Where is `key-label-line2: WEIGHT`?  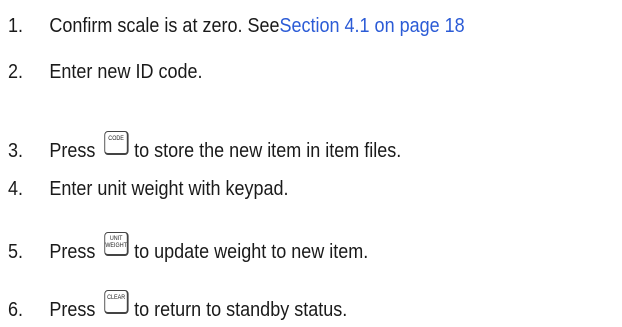
key-label-line2: WEIGHT is located at coordinates (116, 246).